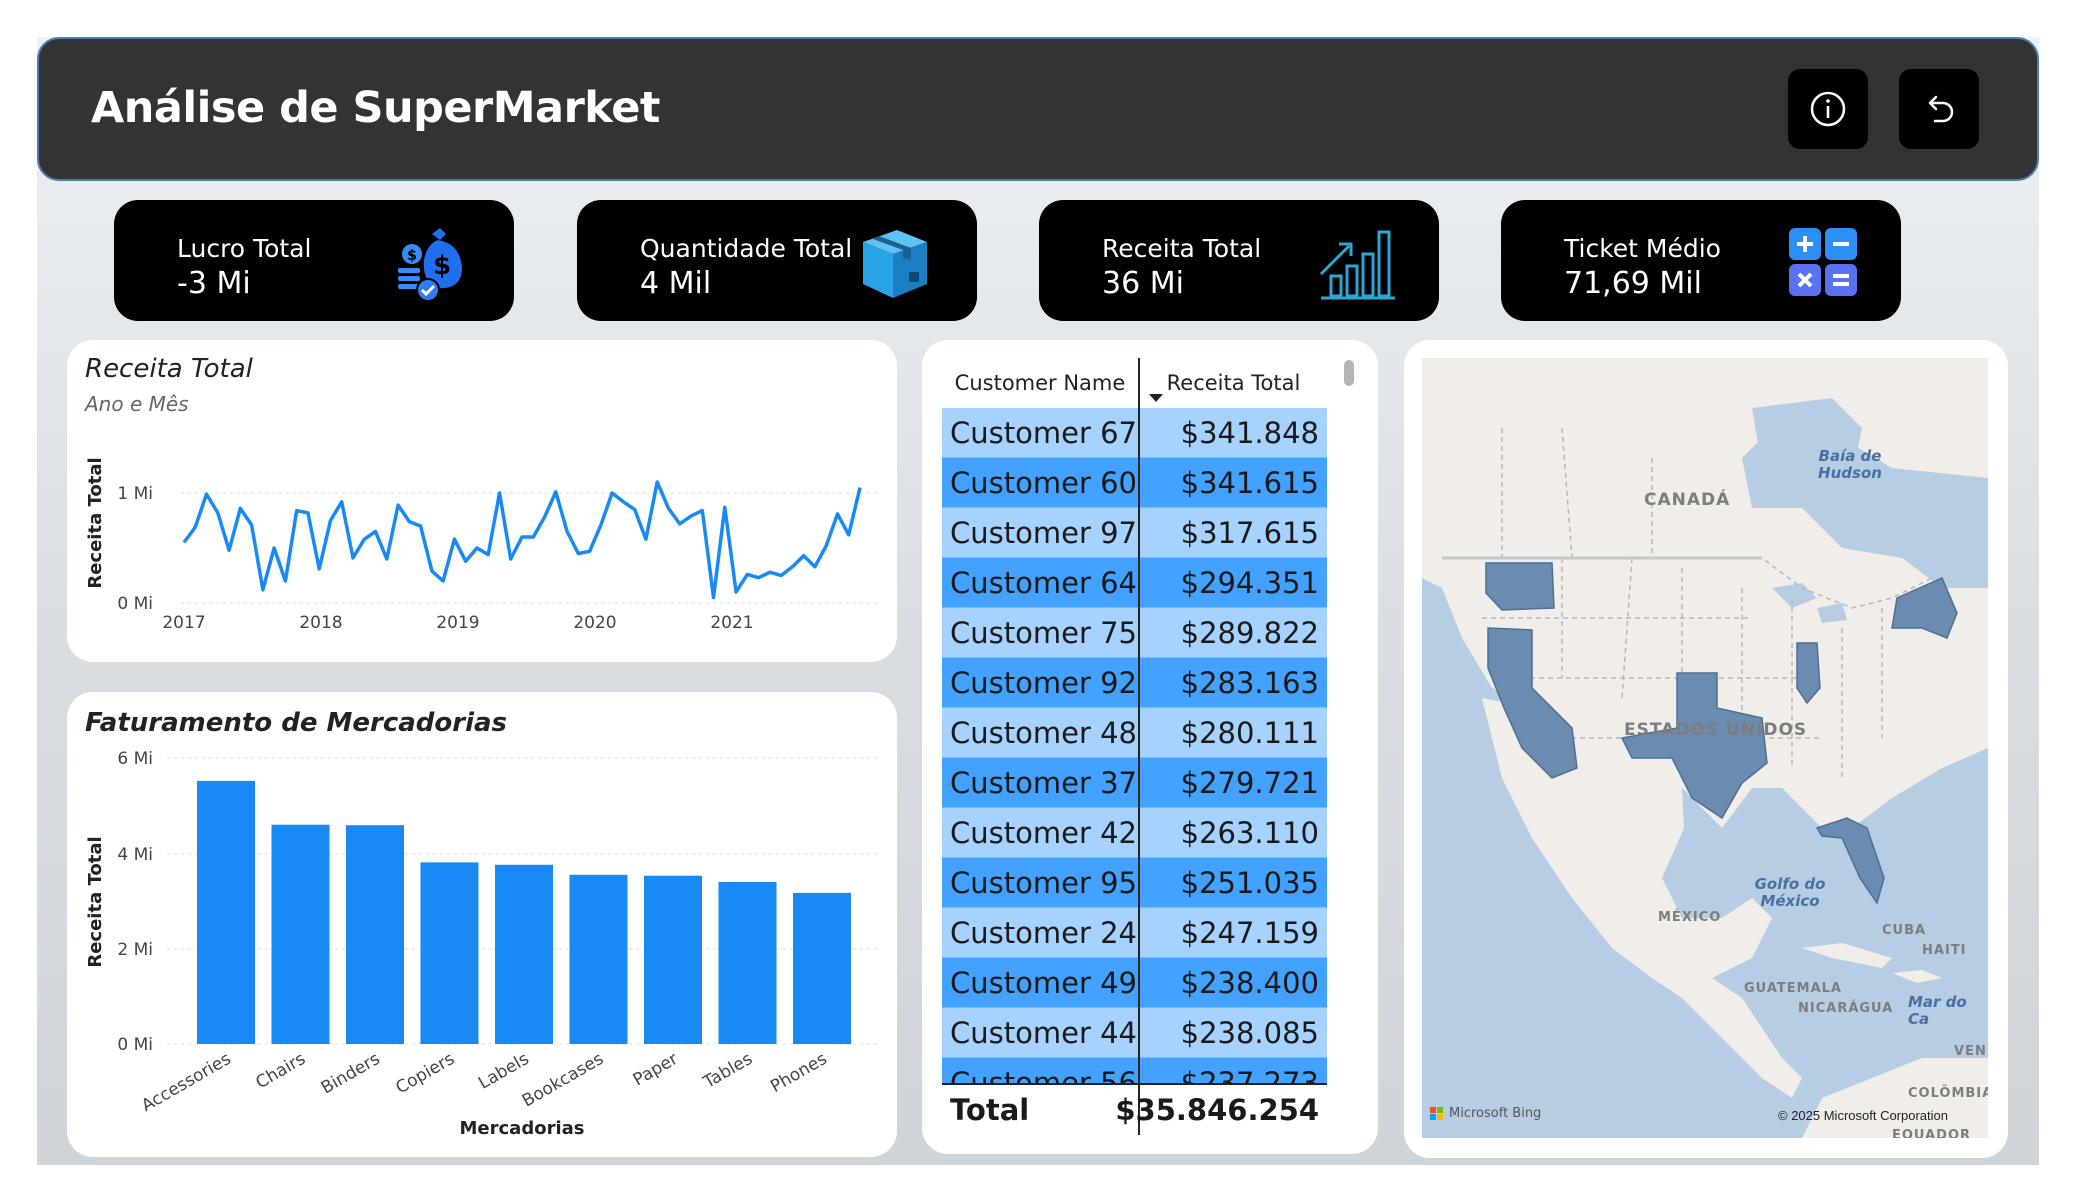 The width and height of the screenshot is (2075, 1200). I want to click on table-row: Customer 973 $317.615, so click(1134, 533).